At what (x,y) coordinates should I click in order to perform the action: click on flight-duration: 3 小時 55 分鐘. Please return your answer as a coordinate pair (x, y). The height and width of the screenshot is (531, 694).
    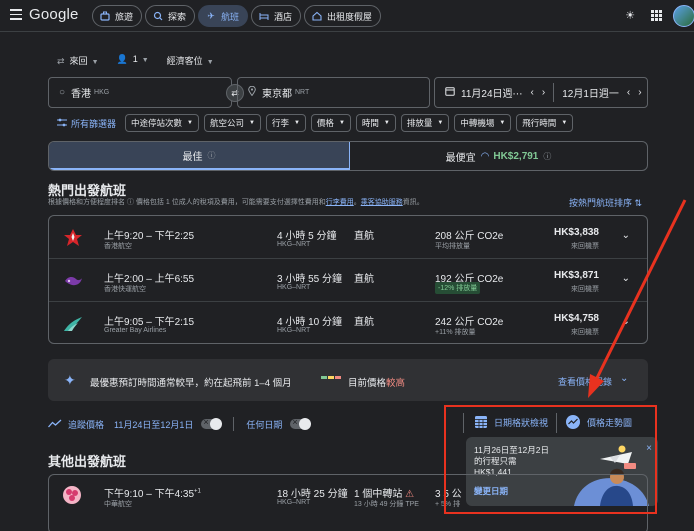
    Looking at the image, I should click on (310, 279).